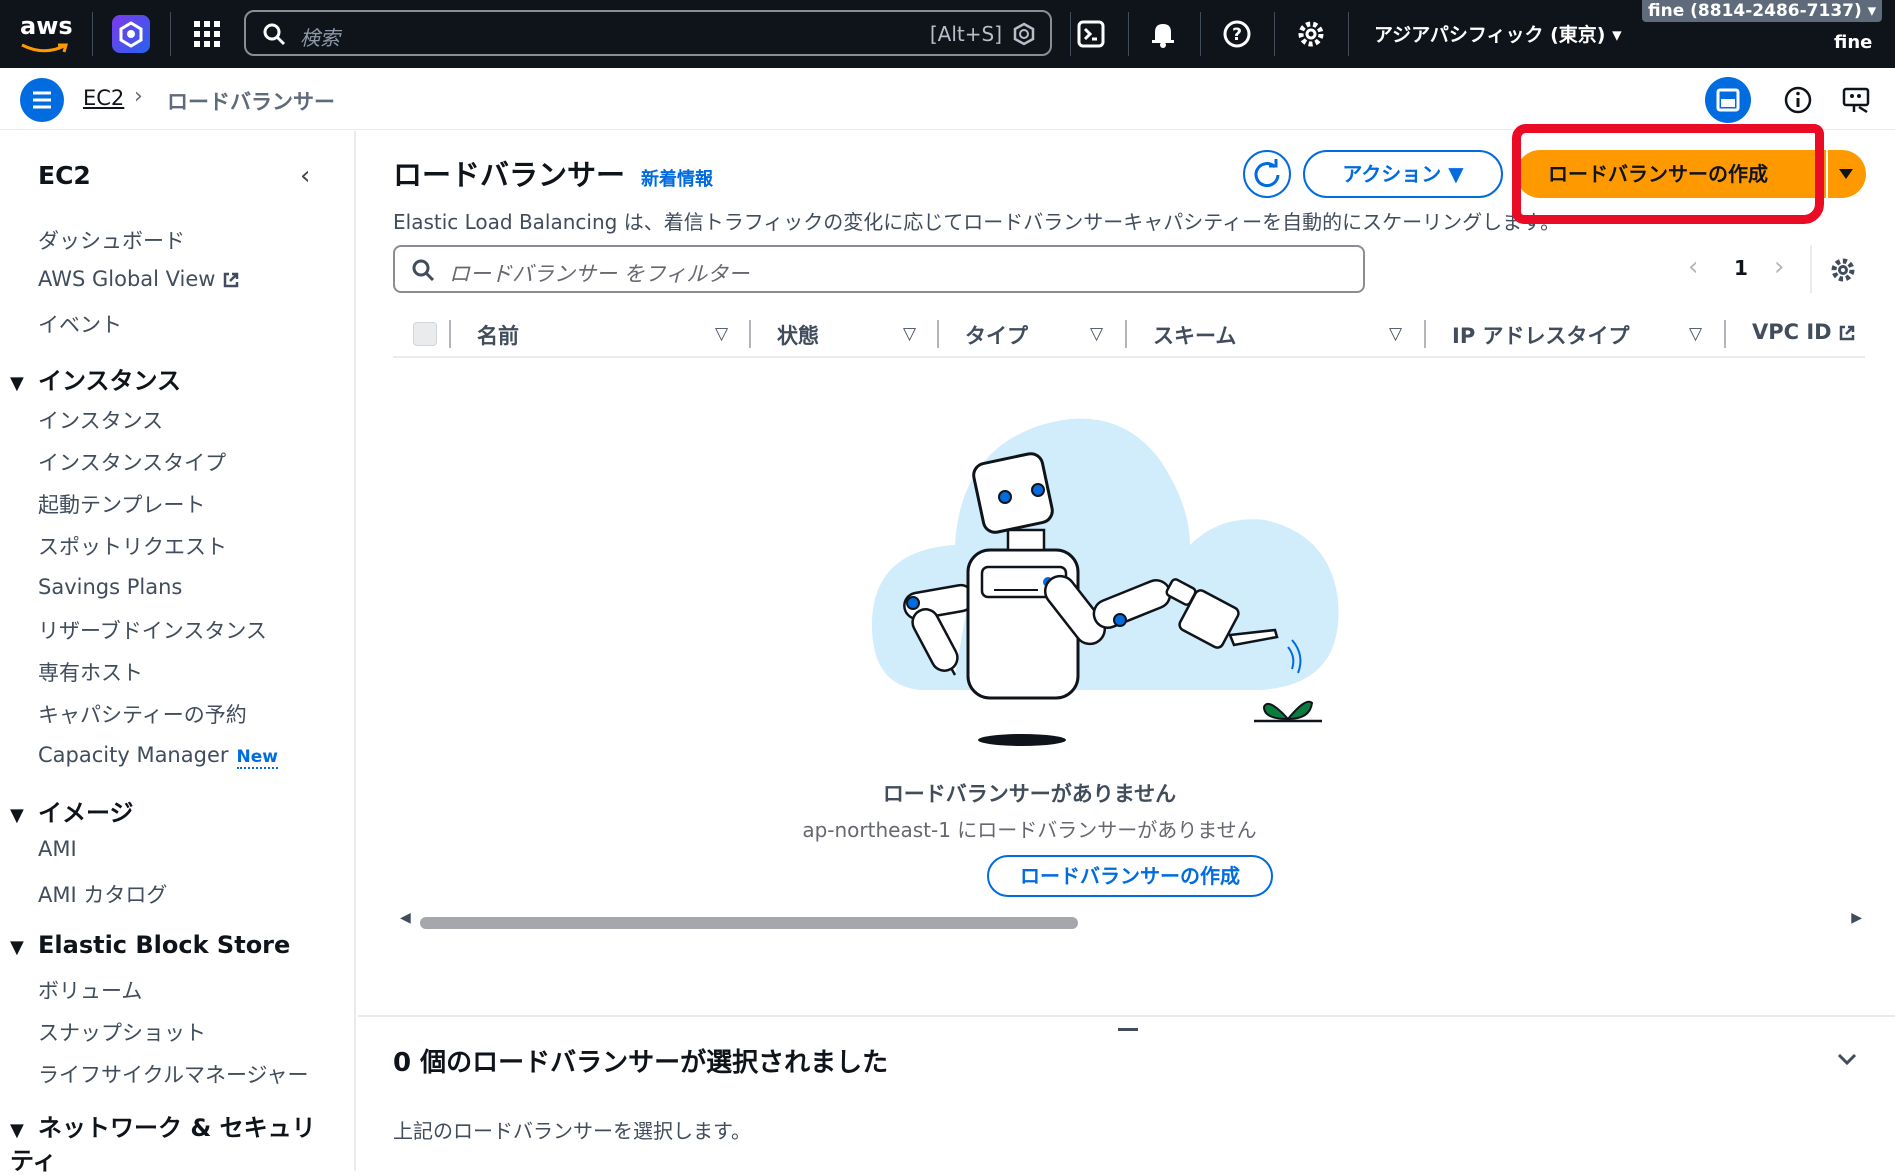 The width and height of the screenshot is (1895, 1176). What do you see at coordinates (102, 894) in the screenshot?
I see `sidebar-item-ami-catalog: AMI カタログ` at bounding box center [102, 894].